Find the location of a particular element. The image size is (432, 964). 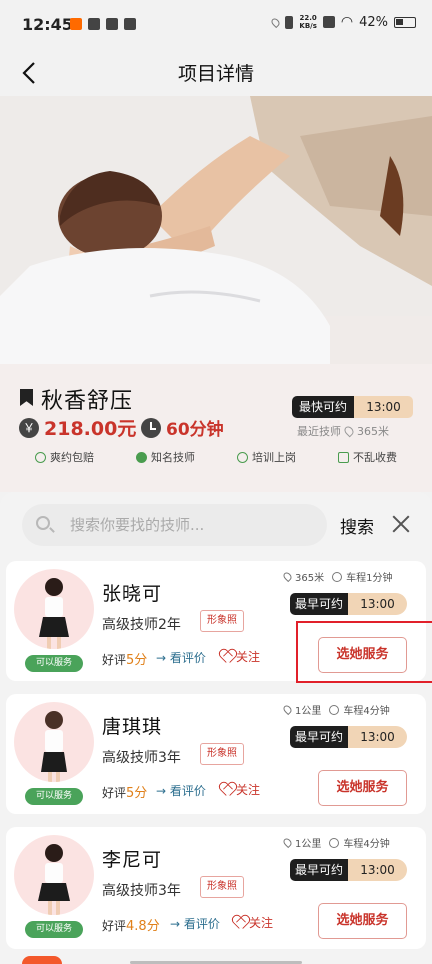

feature-label: 爽约包赔 is located at coordinates (72, 457).